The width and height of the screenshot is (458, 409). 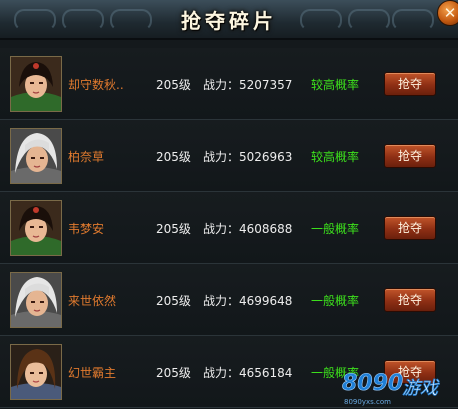 What do you see at coordinates (36, 372) in the screenshot?
I see `brown-hair-avatar` at bounding box center [36, 372].